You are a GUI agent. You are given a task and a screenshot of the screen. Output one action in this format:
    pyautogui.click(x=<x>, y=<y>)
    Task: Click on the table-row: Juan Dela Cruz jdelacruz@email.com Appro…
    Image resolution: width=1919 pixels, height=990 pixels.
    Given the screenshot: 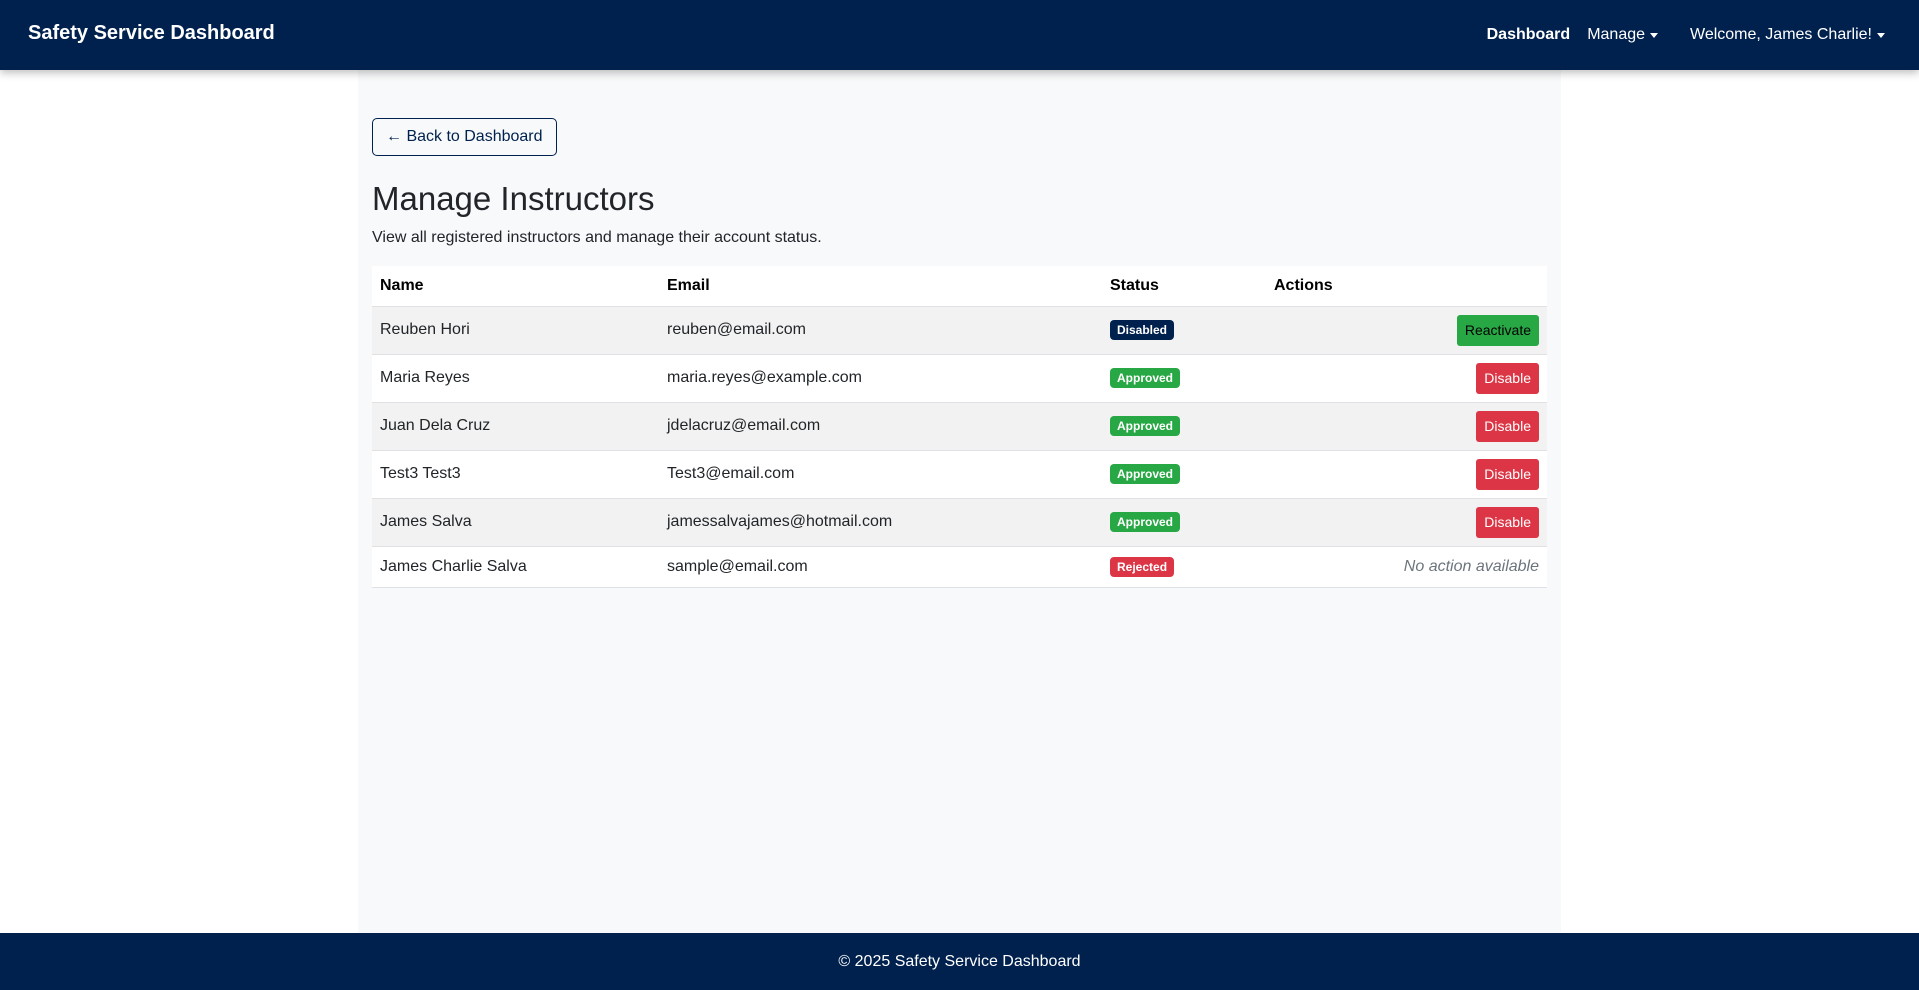 What is the action you would take?
    pyautogui.click(x=959, y=426)
    